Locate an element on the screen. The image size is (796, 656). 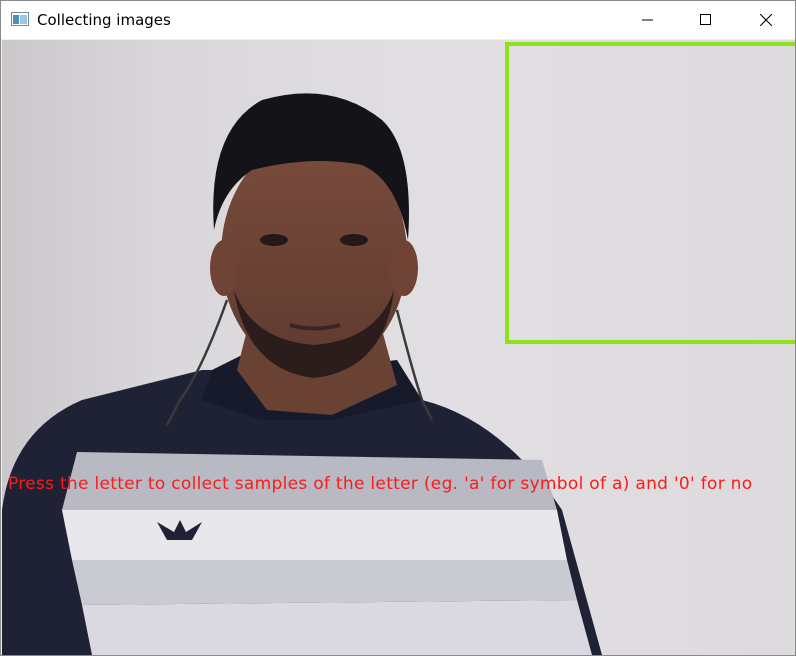
close-icon is located at coordinates (766, 20).